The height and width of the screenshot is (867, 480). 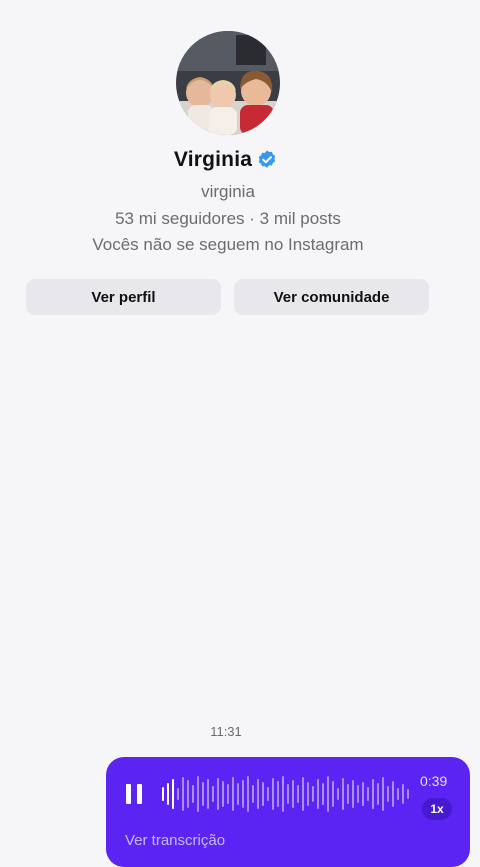 What do you see at coordinates (134, 794) in the screenshot?
I see `pause-icon` at bounding box center [134, 794].